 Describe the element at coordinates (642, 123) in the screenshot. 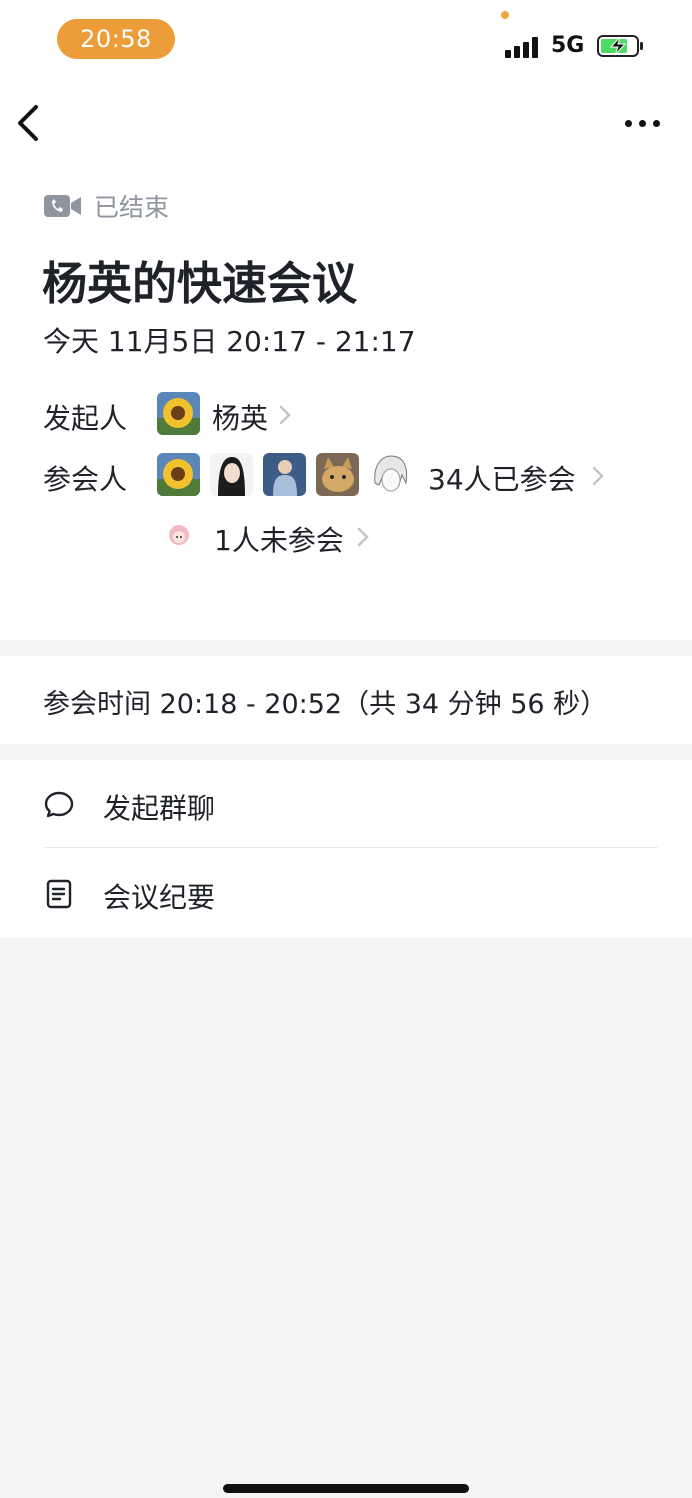

I see `more-options-button` at that location.